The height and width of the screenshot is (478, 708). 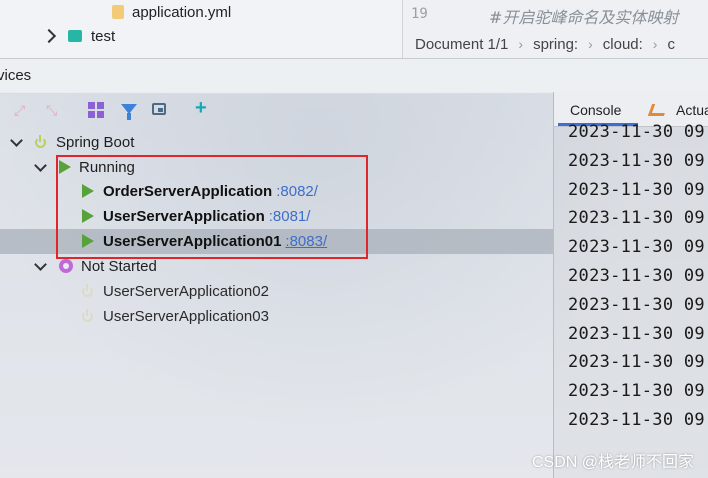 What do you see at coordinates (354, 76) in the screenshot?
I see `services-title-bar: vices` at bounding box center [354, 76].